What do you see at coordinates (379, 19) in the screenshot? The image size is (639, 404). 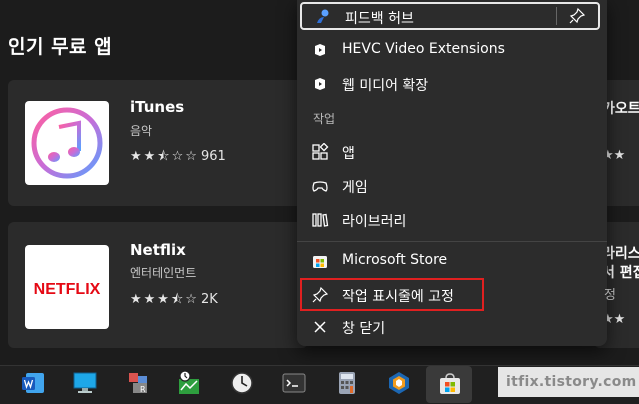 I see `menu-item-label: 피드백 허브` at bounding box center [379, 19].